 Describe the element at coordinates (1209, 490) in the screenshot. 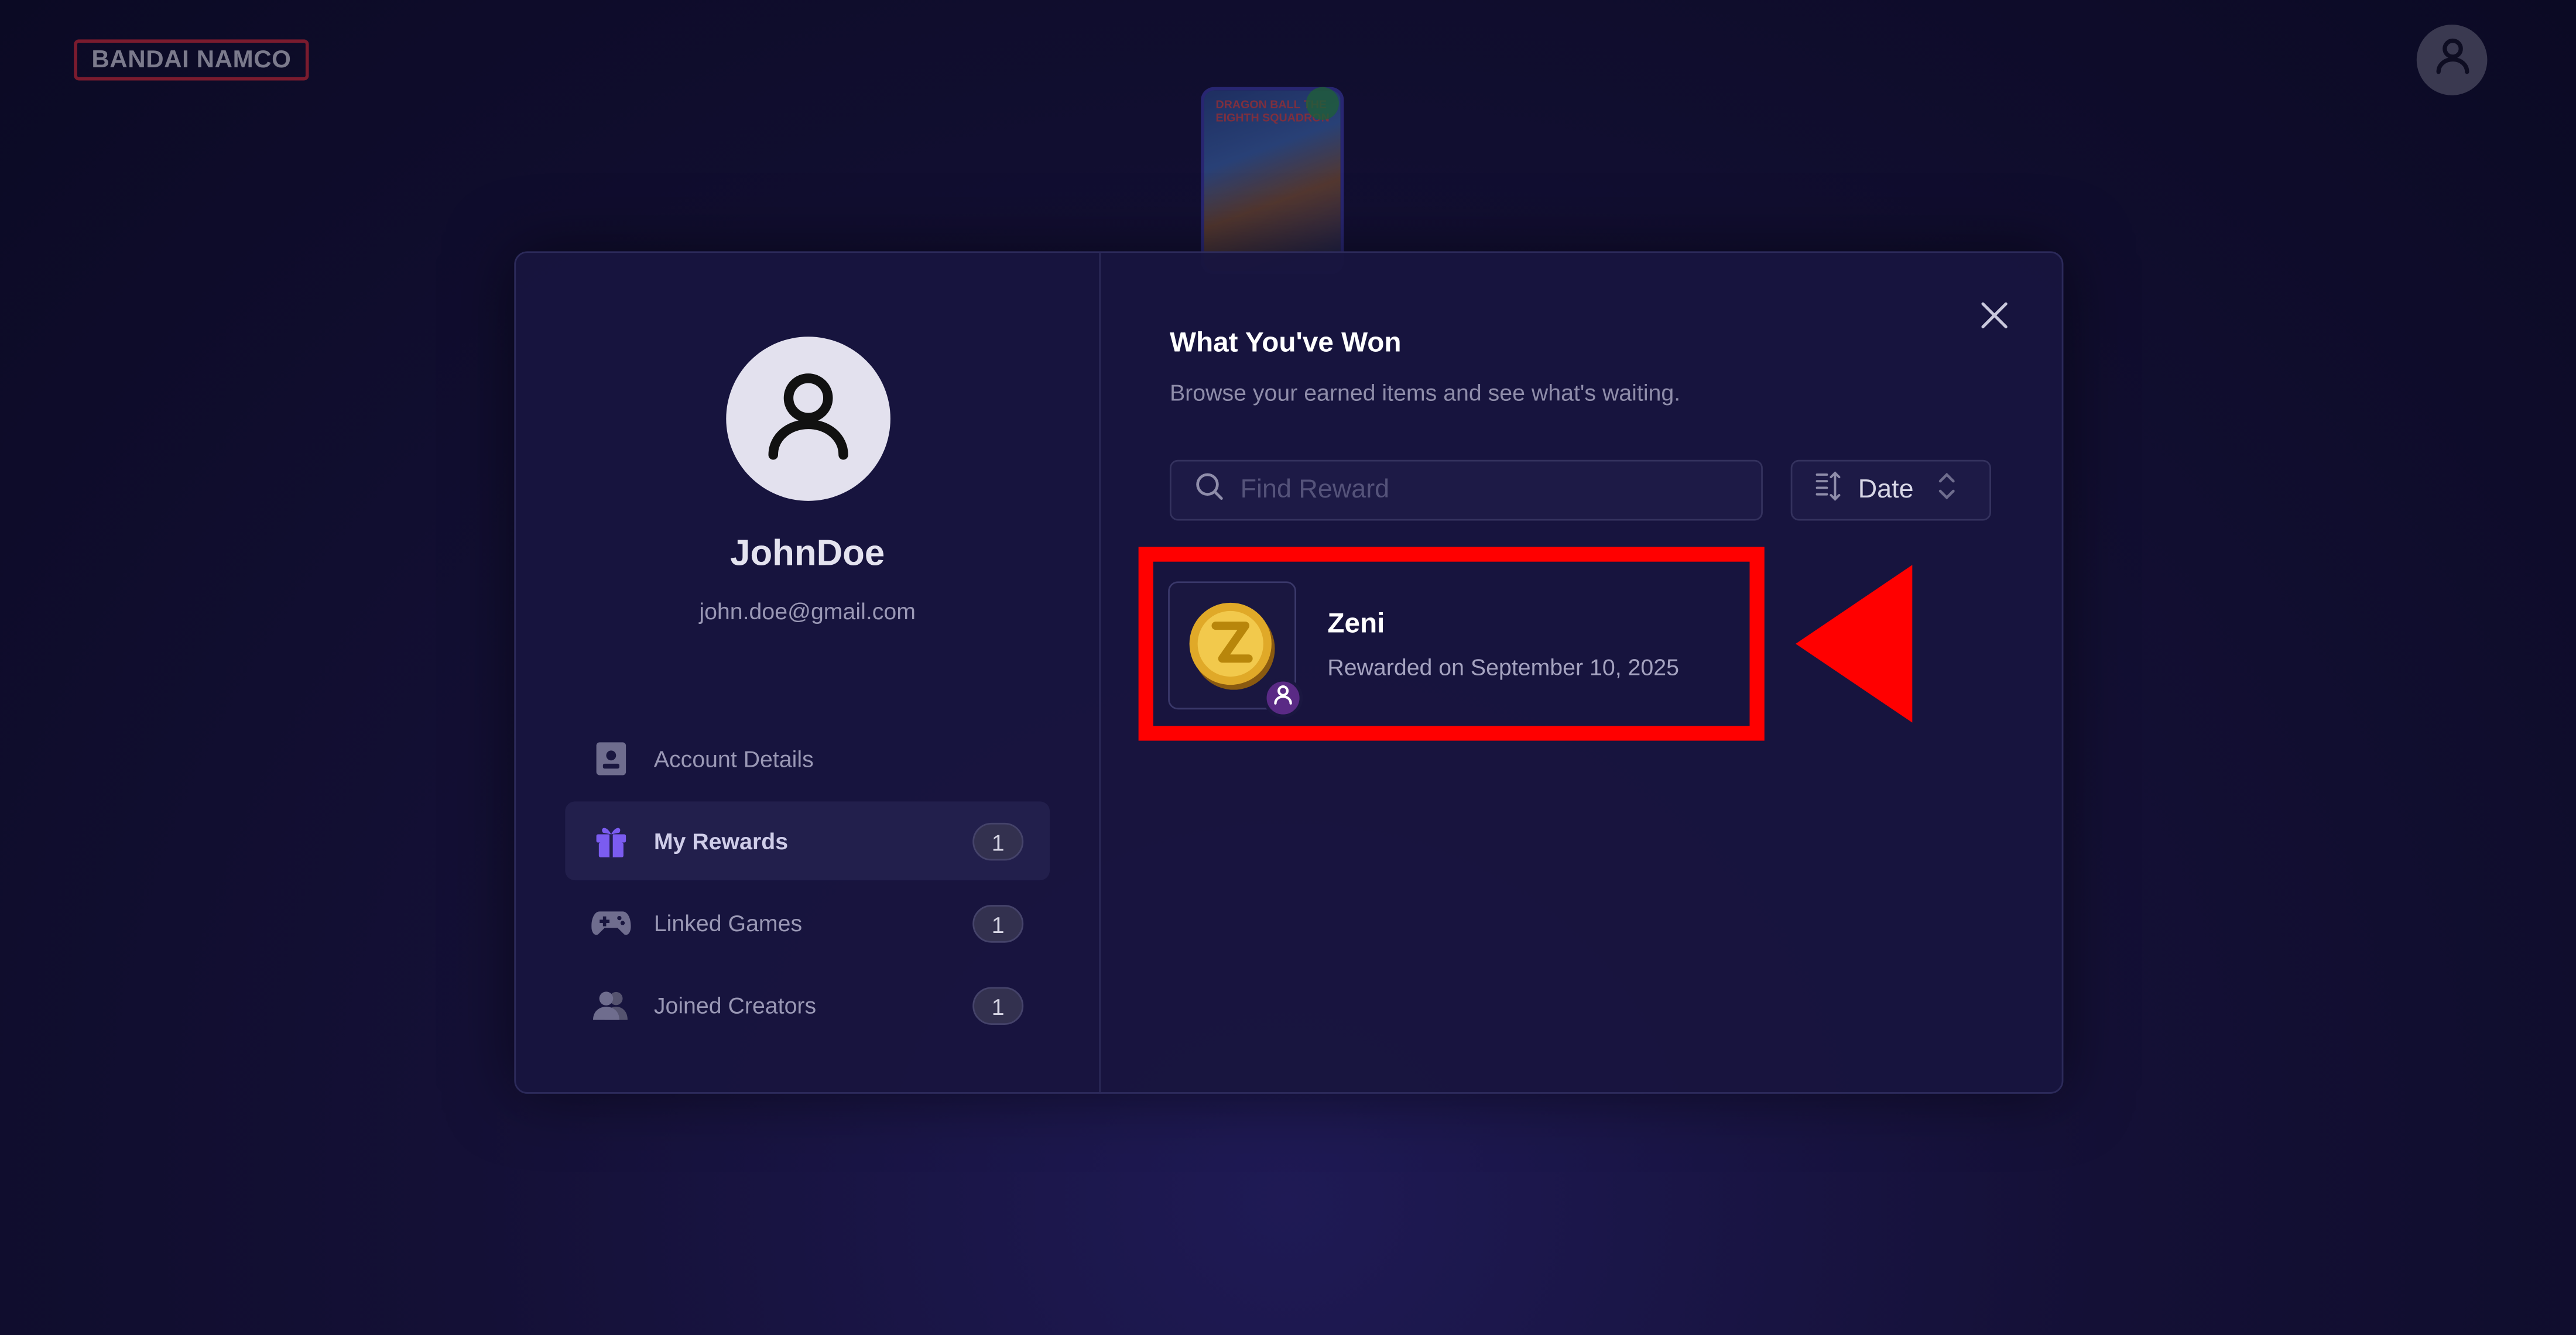

I see `search-icon` at that location.